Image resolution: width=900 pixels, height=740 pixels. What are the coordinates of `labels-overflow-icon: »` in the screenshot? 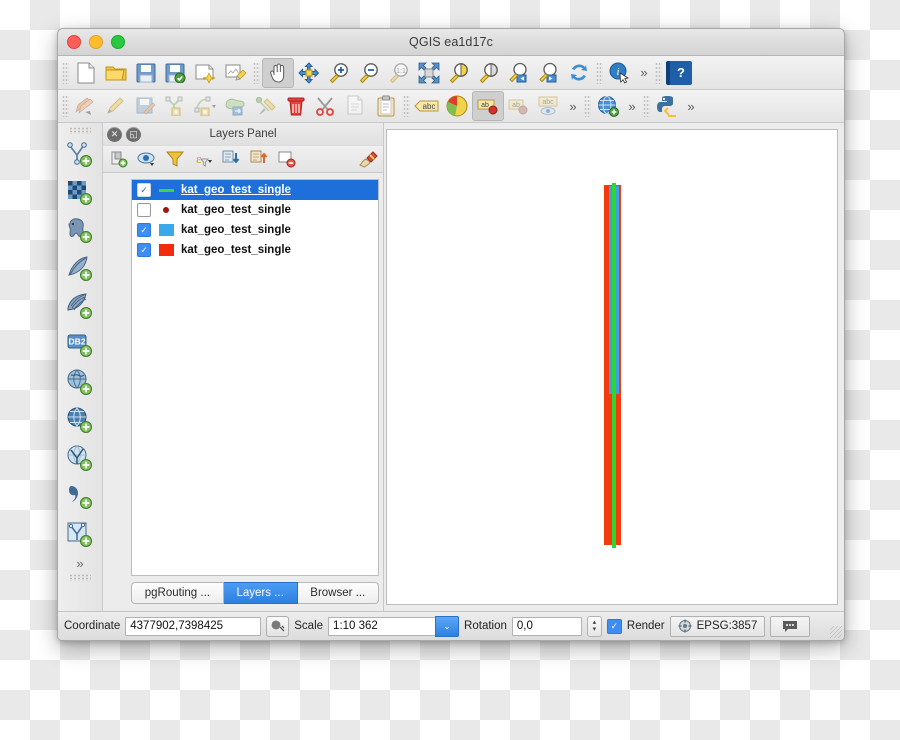 It's located at (573, 106).